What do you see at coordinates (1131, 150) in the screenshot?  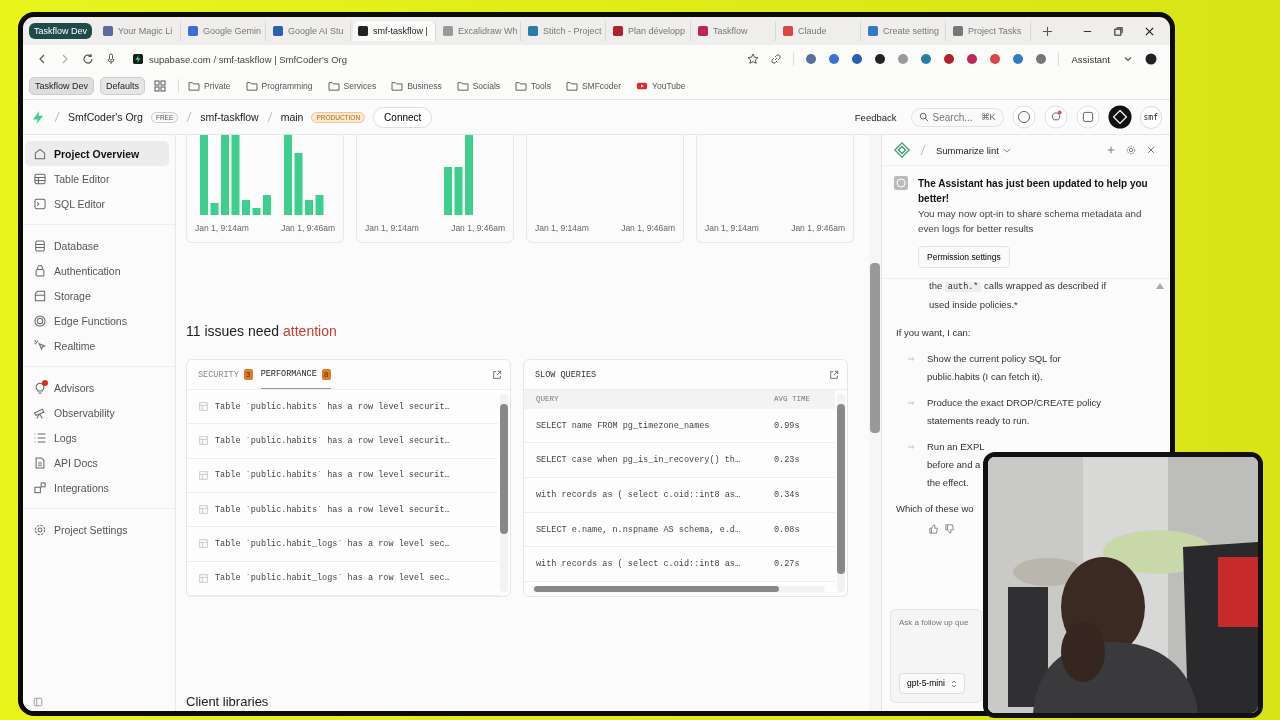 I see `settings-icon` at bounding box center [1131, 150].